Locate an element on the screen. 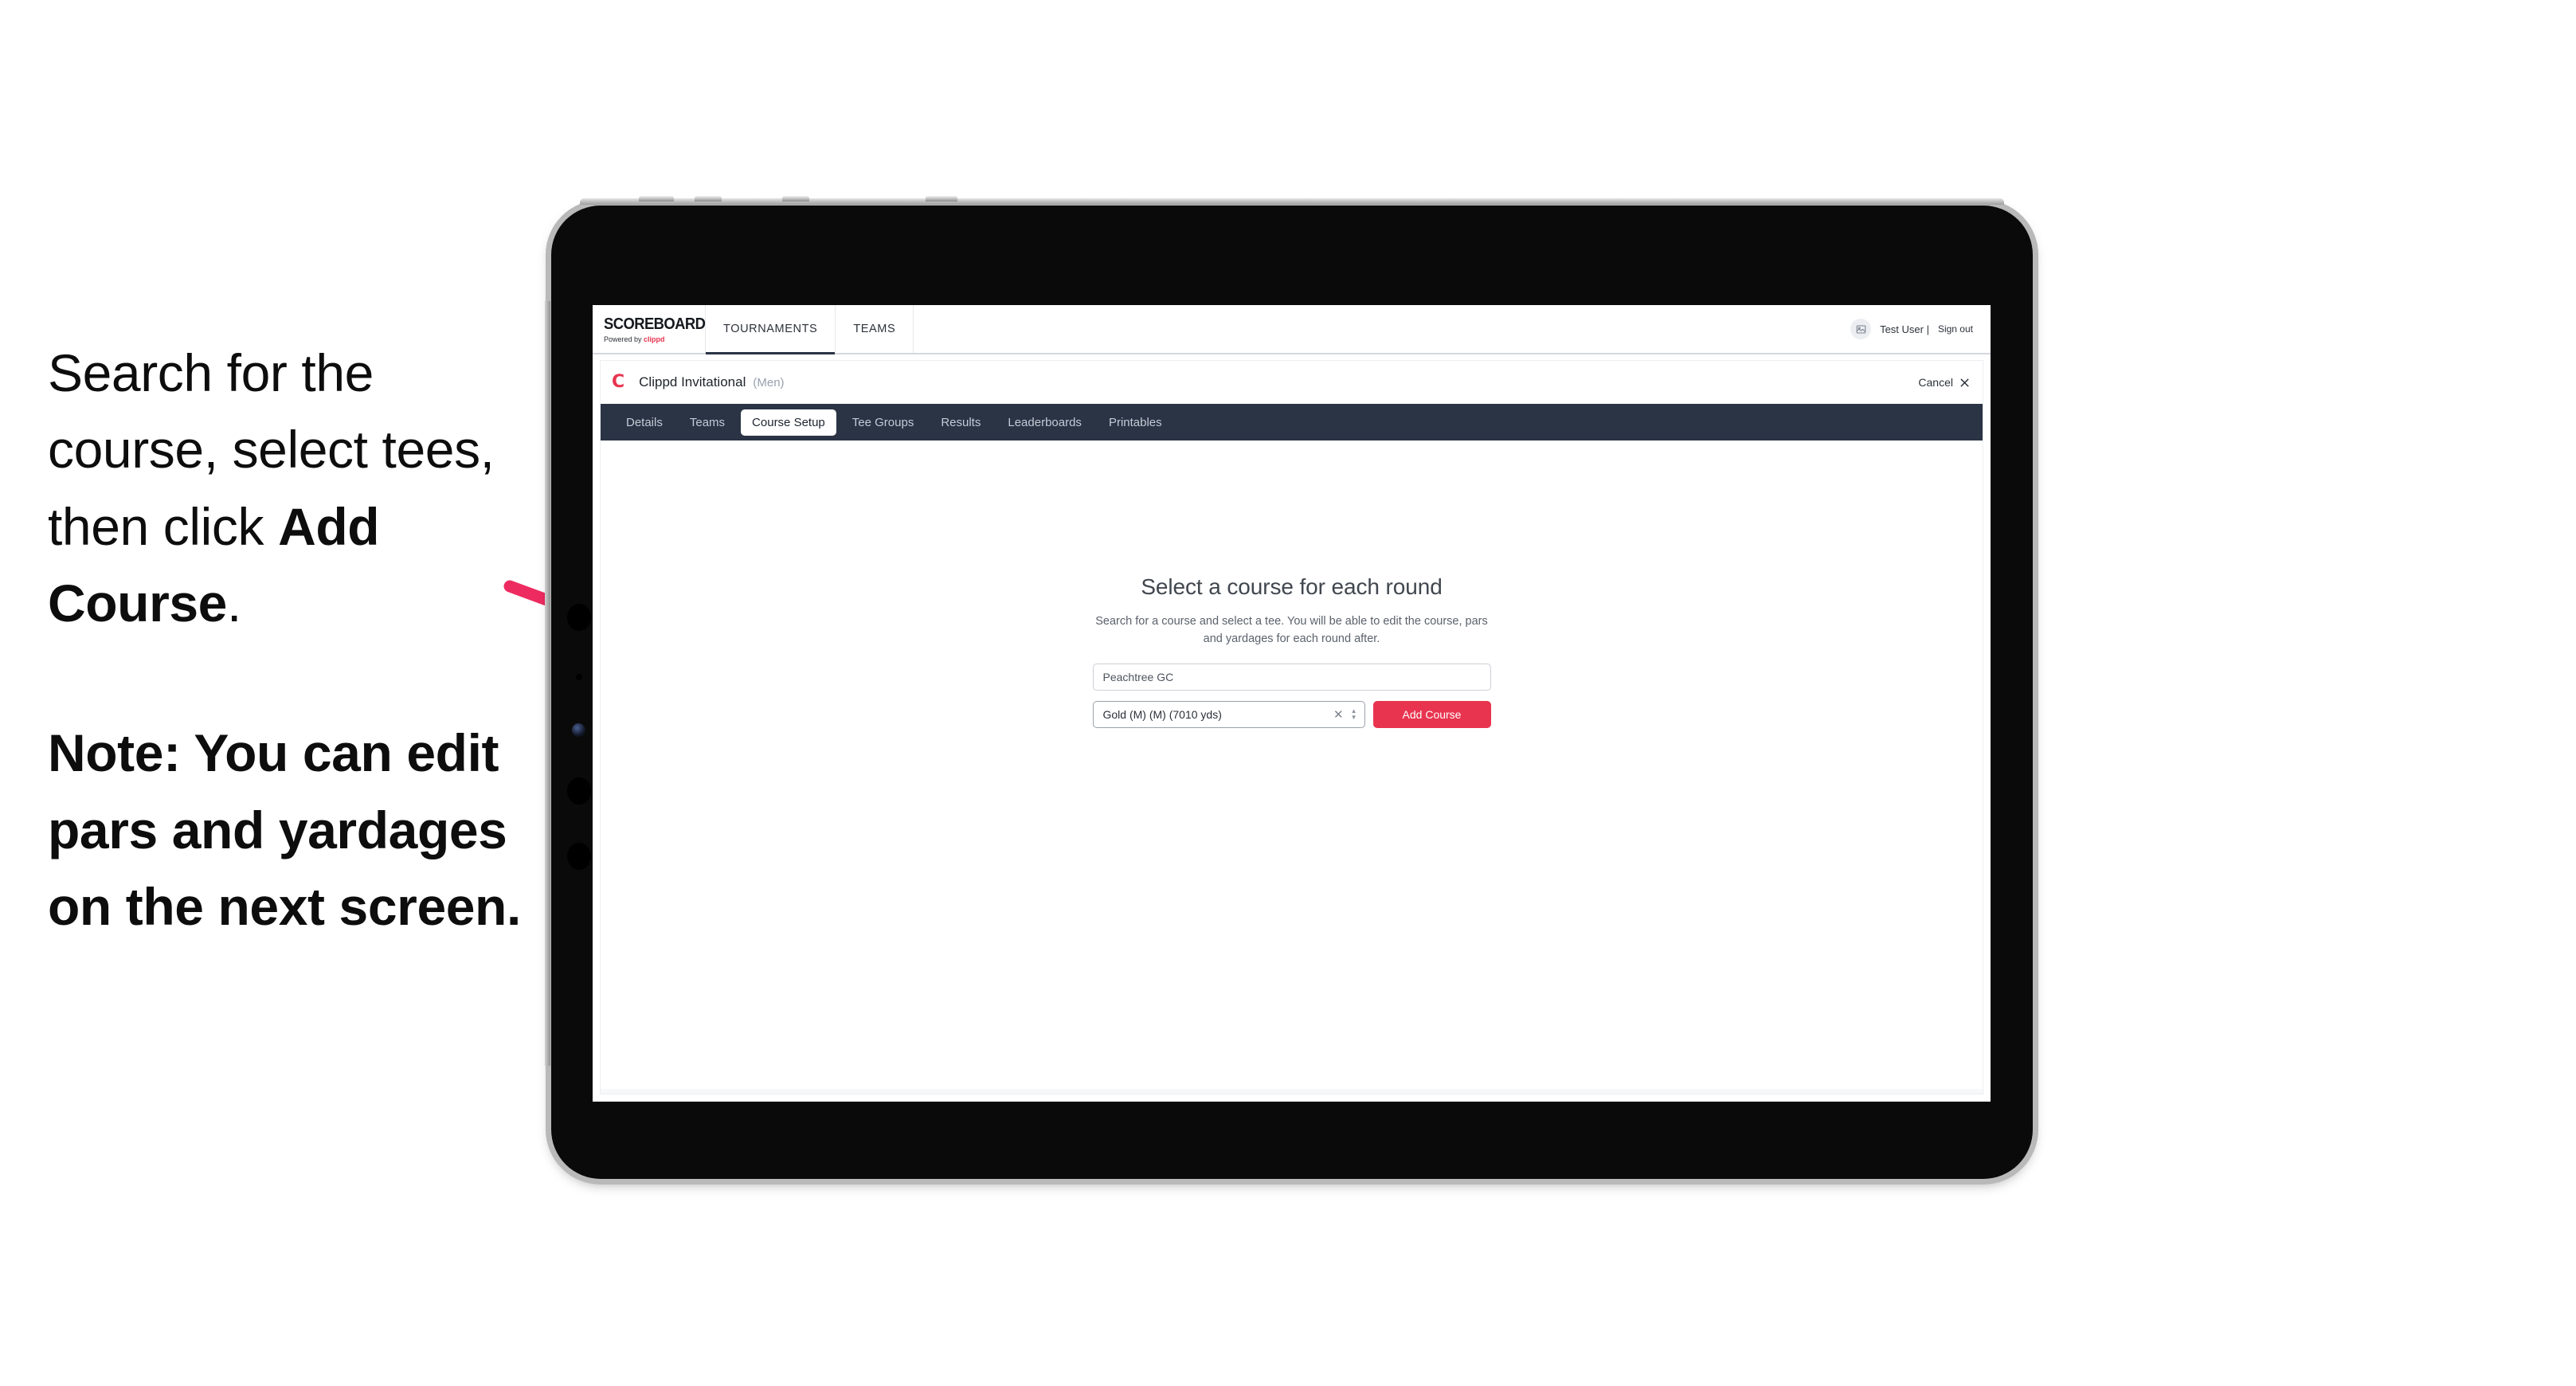 The height and width of the screenshot is (1386, 2576). tournament-gender-label: (Men) is located at coordinates (769, 382).